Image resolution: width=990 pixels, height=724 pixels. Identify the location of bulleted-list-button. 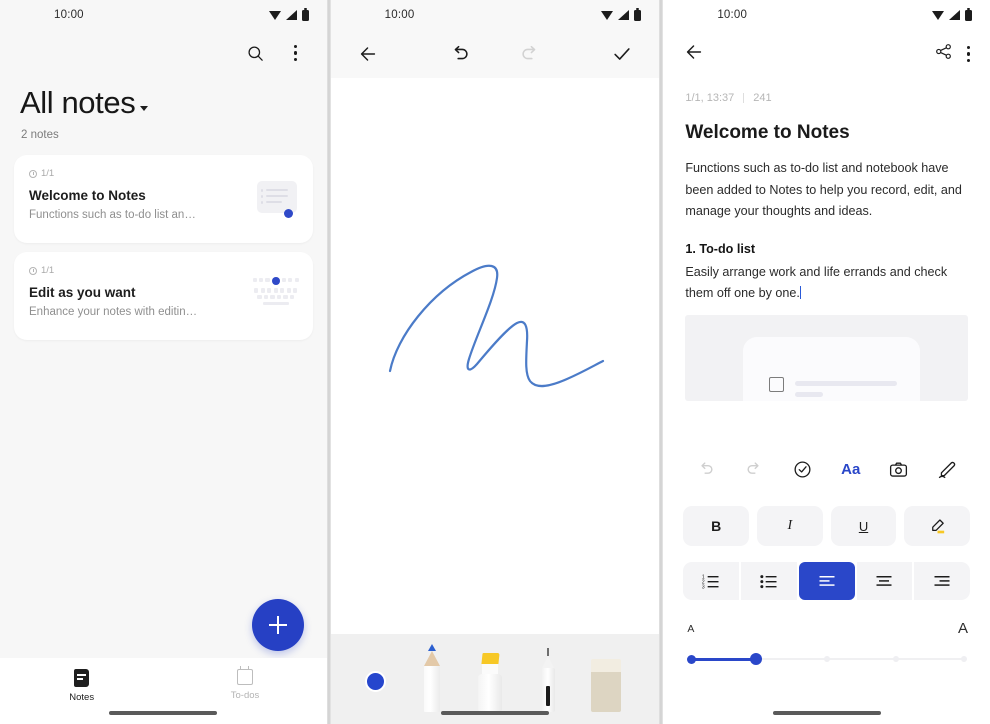
(769, 581).